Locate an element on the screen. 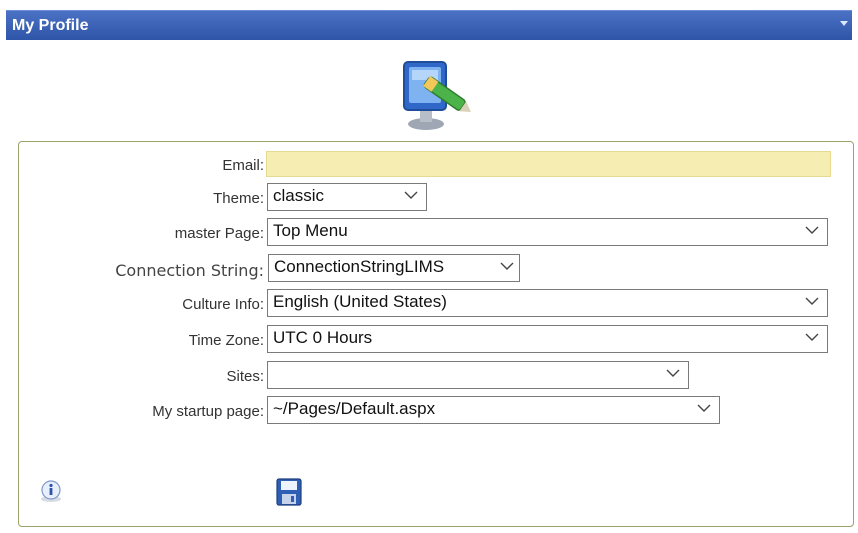 This screenshot has height=533, width=858. master-page-label: master Page: is located at coordinates (219, 233).